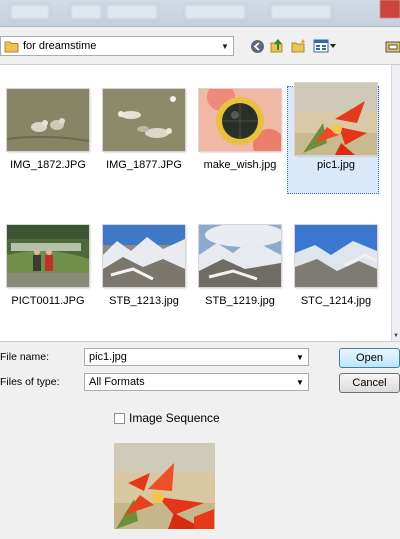  Describe the element at coordinates (277, 46) in the screenshot. I see `up-folder-icon` at that location.